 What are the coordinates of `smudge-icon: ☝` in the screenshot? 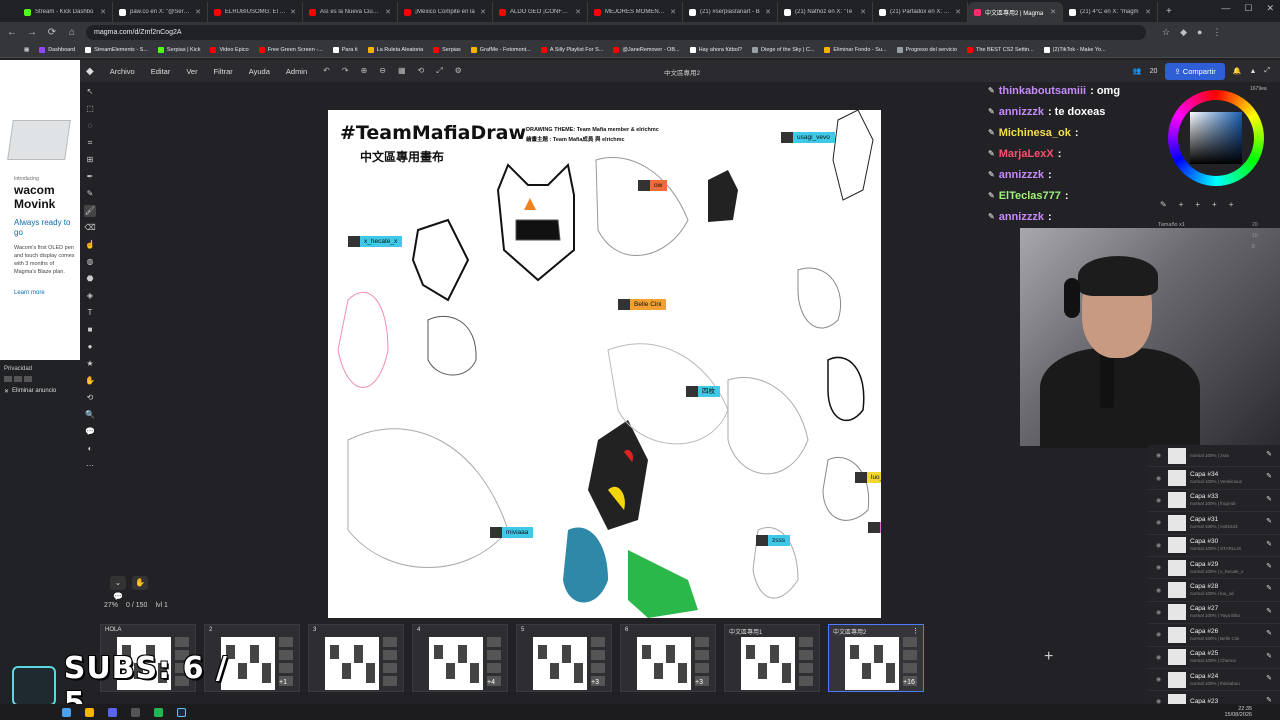 It's located at (90, 245).